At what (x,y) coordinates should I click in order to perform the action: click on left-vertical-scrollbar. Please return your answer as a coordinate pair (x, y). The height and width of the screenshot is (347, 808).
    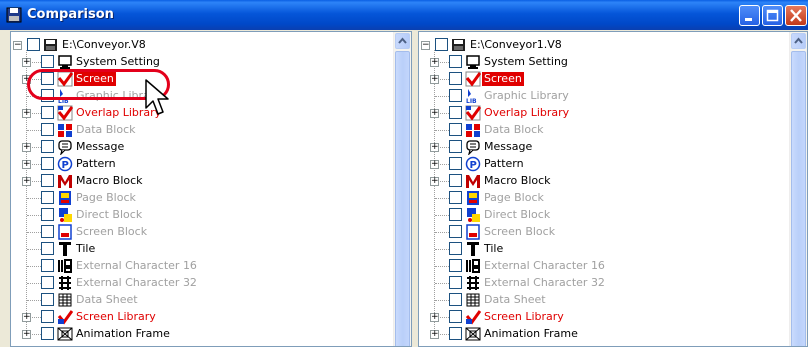
    Looking at the image, I should click on (402, 189).